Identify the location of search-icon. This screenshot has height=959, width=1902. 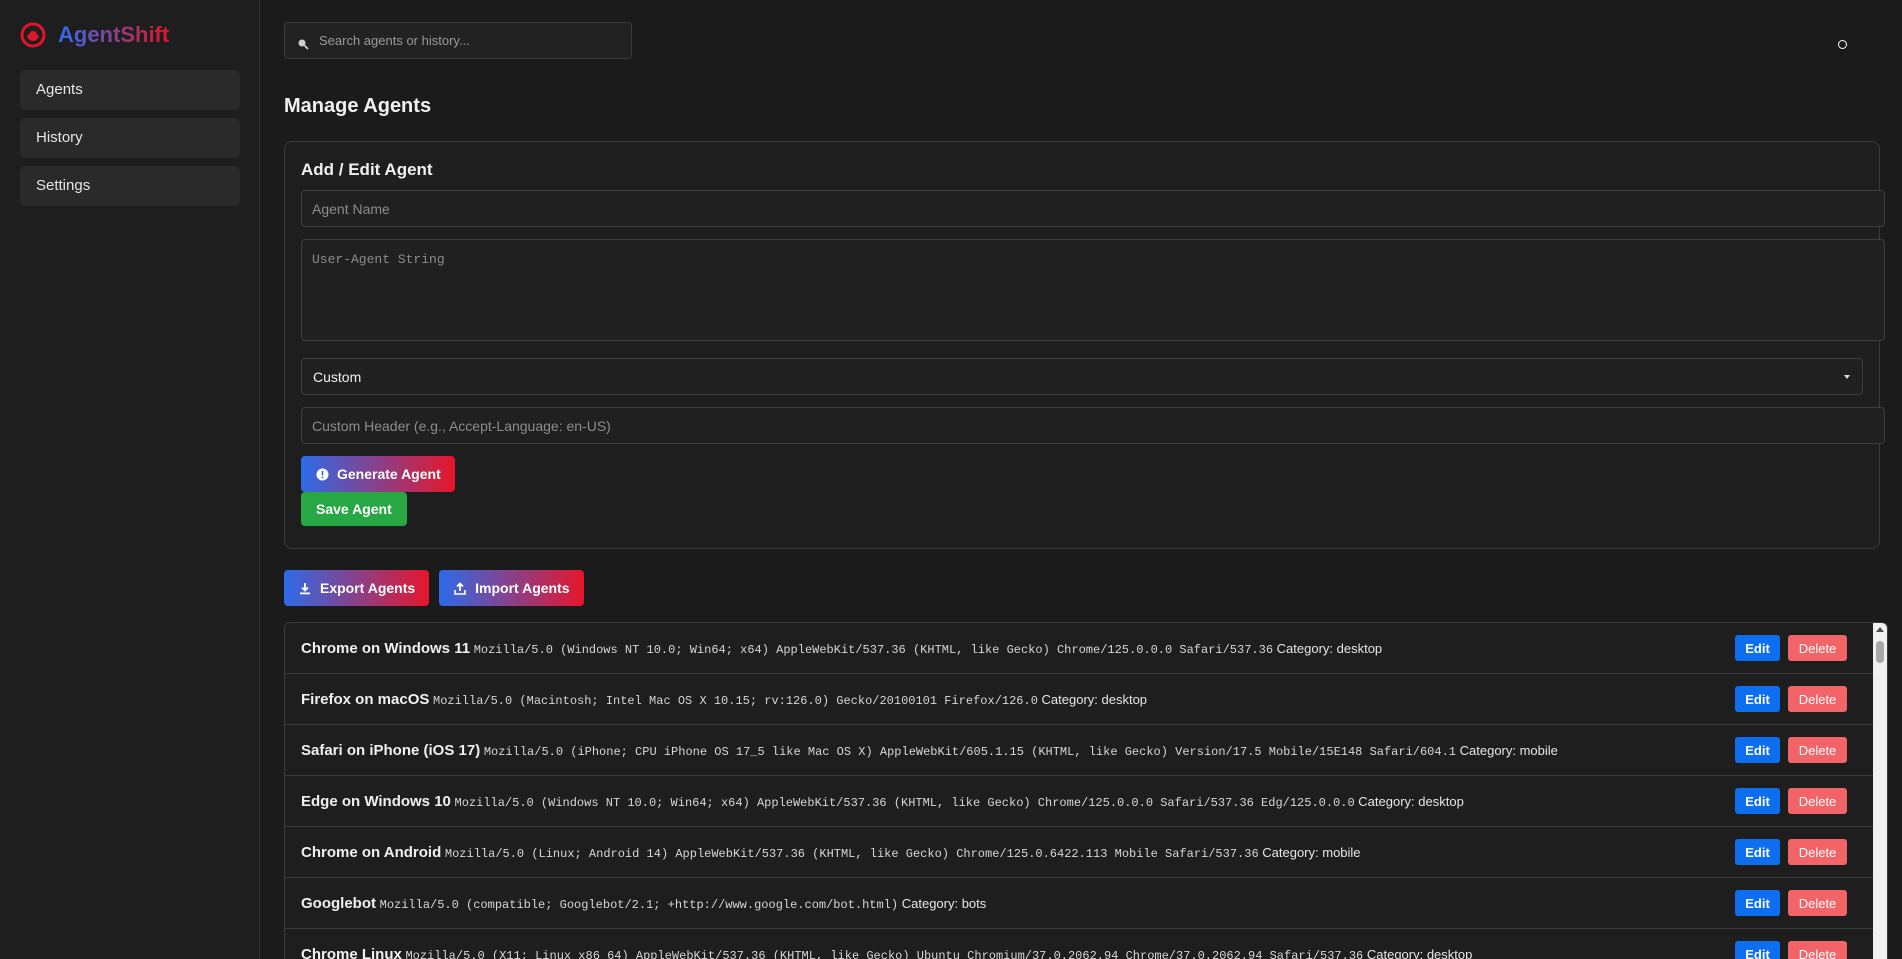
(303, 44).